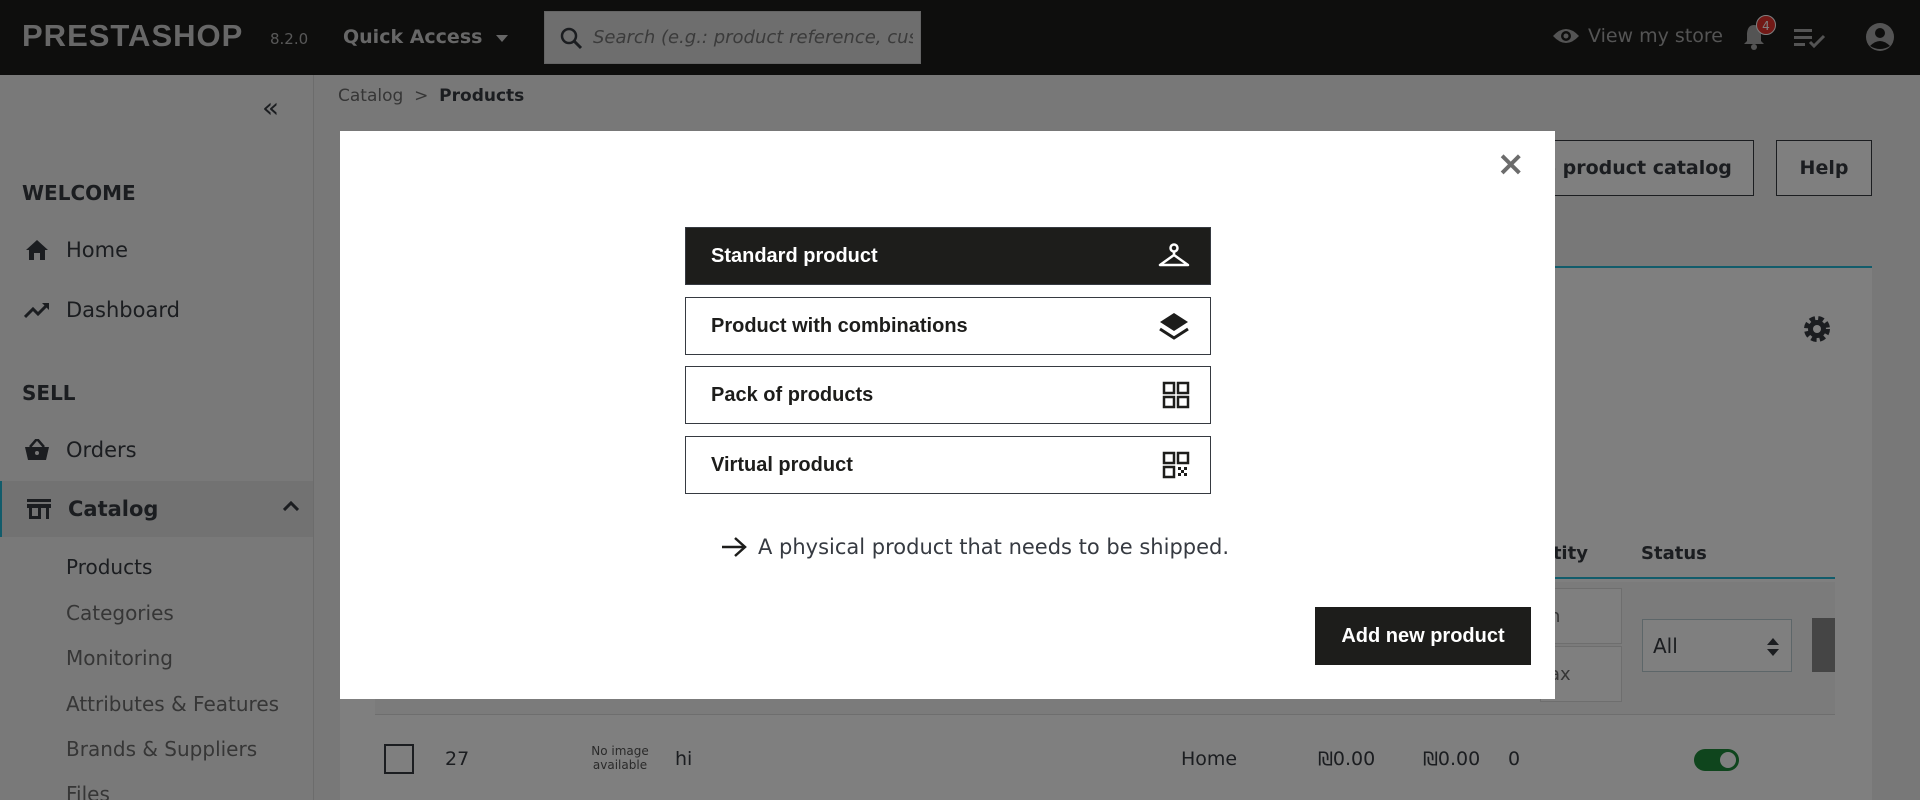  I want to click on layers-icon, so click(1174, 326).